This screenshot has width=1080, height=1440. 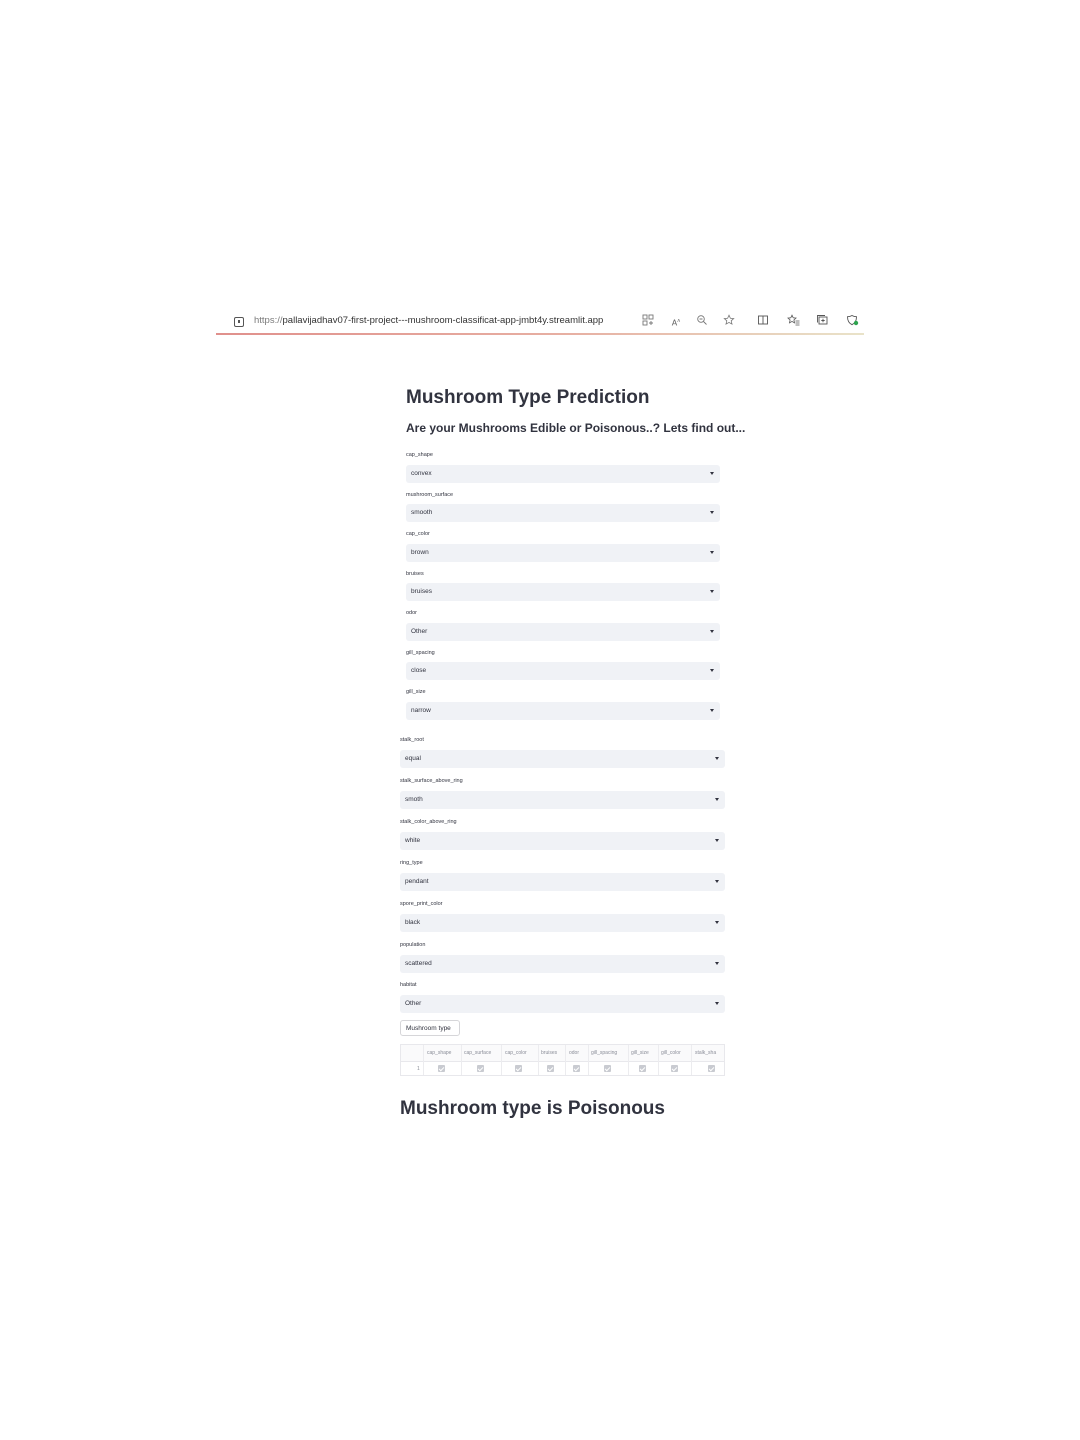 I want to click on row-index: 1, so click(x=418, y=1069).